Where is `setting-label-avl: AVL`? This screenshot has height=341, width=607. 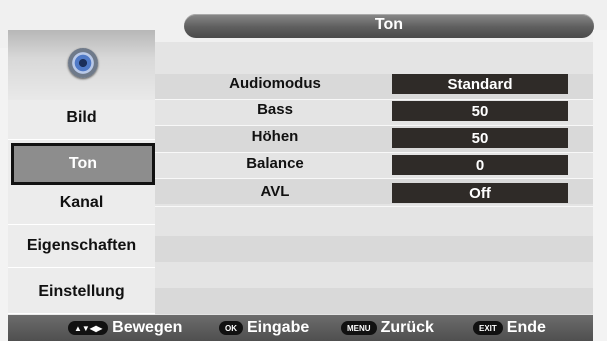 setting-label-avl: AVL is located at coordinates (275, 191).